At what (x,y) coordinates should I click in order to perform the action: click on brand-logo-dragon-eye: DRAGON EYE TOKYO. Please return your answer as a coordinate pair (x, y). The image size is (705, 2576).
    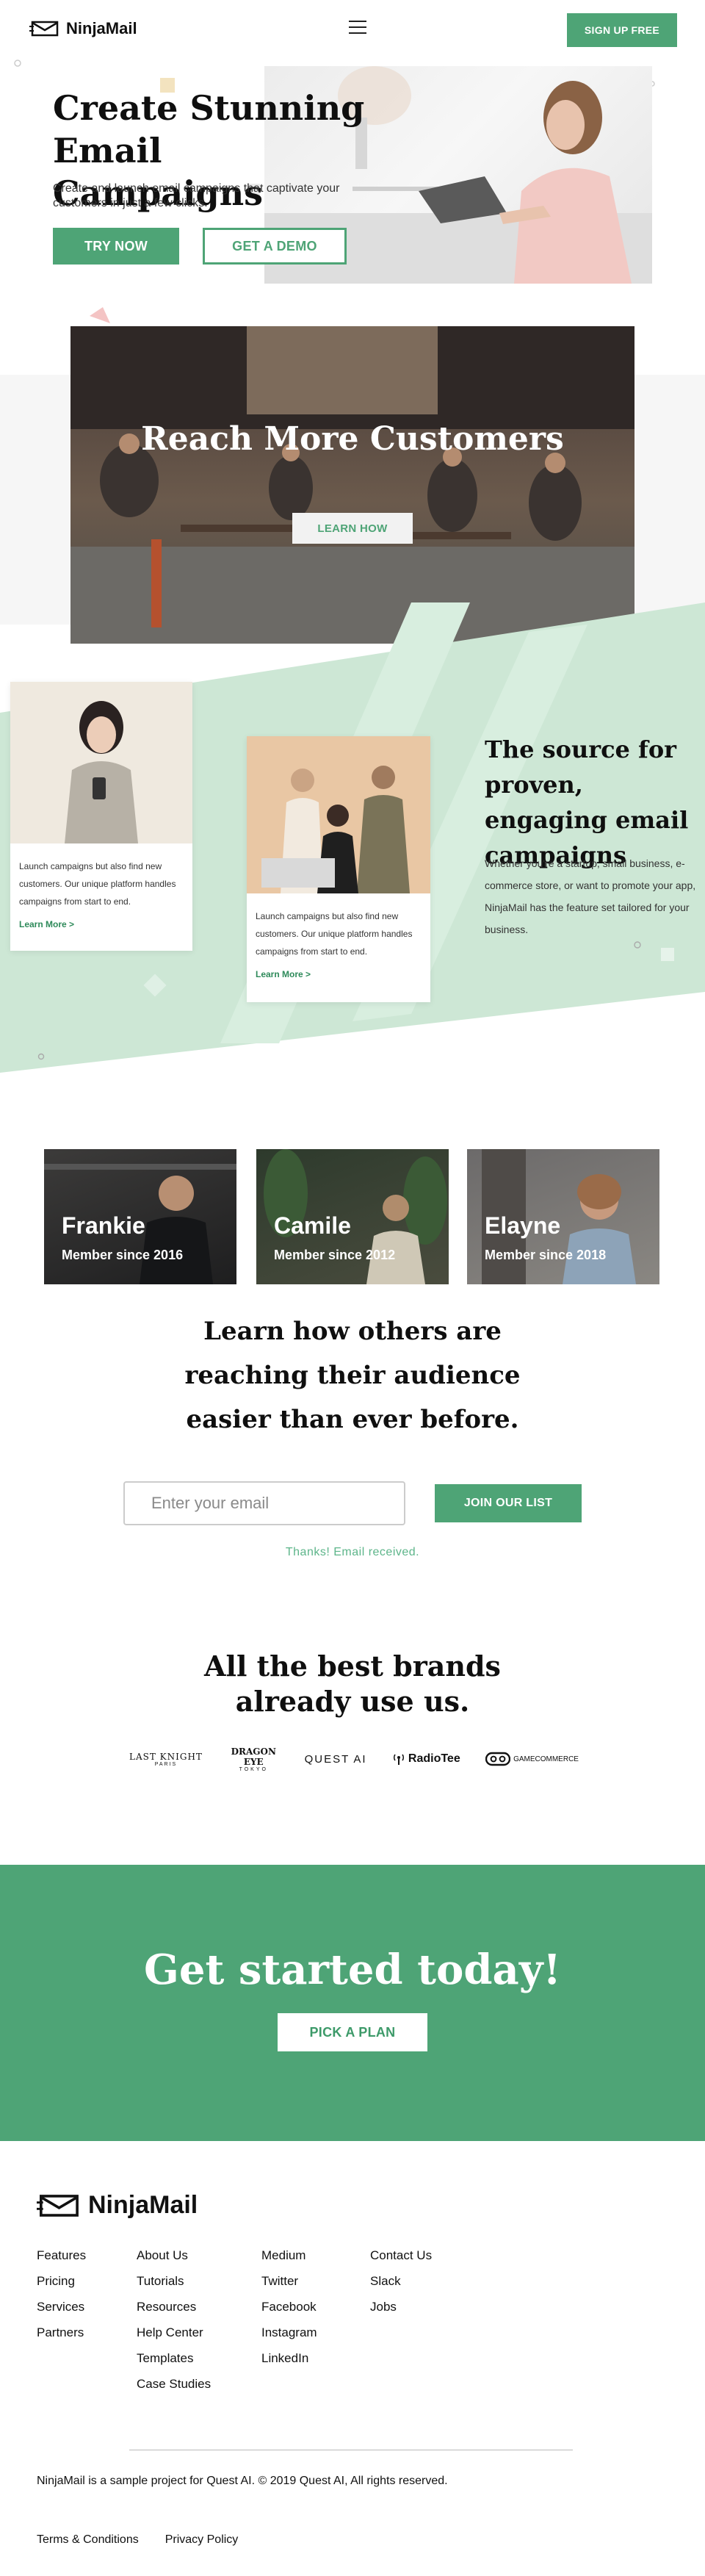
    Looking at the image, I should click on (253, 1759).